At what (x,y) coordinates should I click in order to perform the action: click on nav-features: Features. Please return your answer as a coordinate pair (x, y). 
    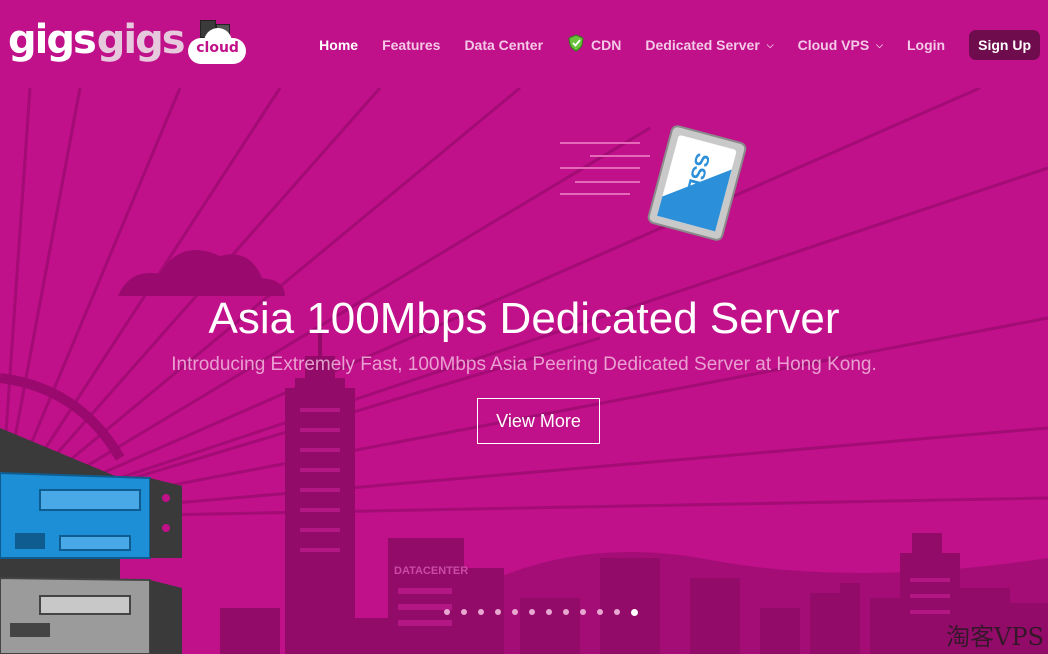
    Looking at the image, I should click on (411, 45).